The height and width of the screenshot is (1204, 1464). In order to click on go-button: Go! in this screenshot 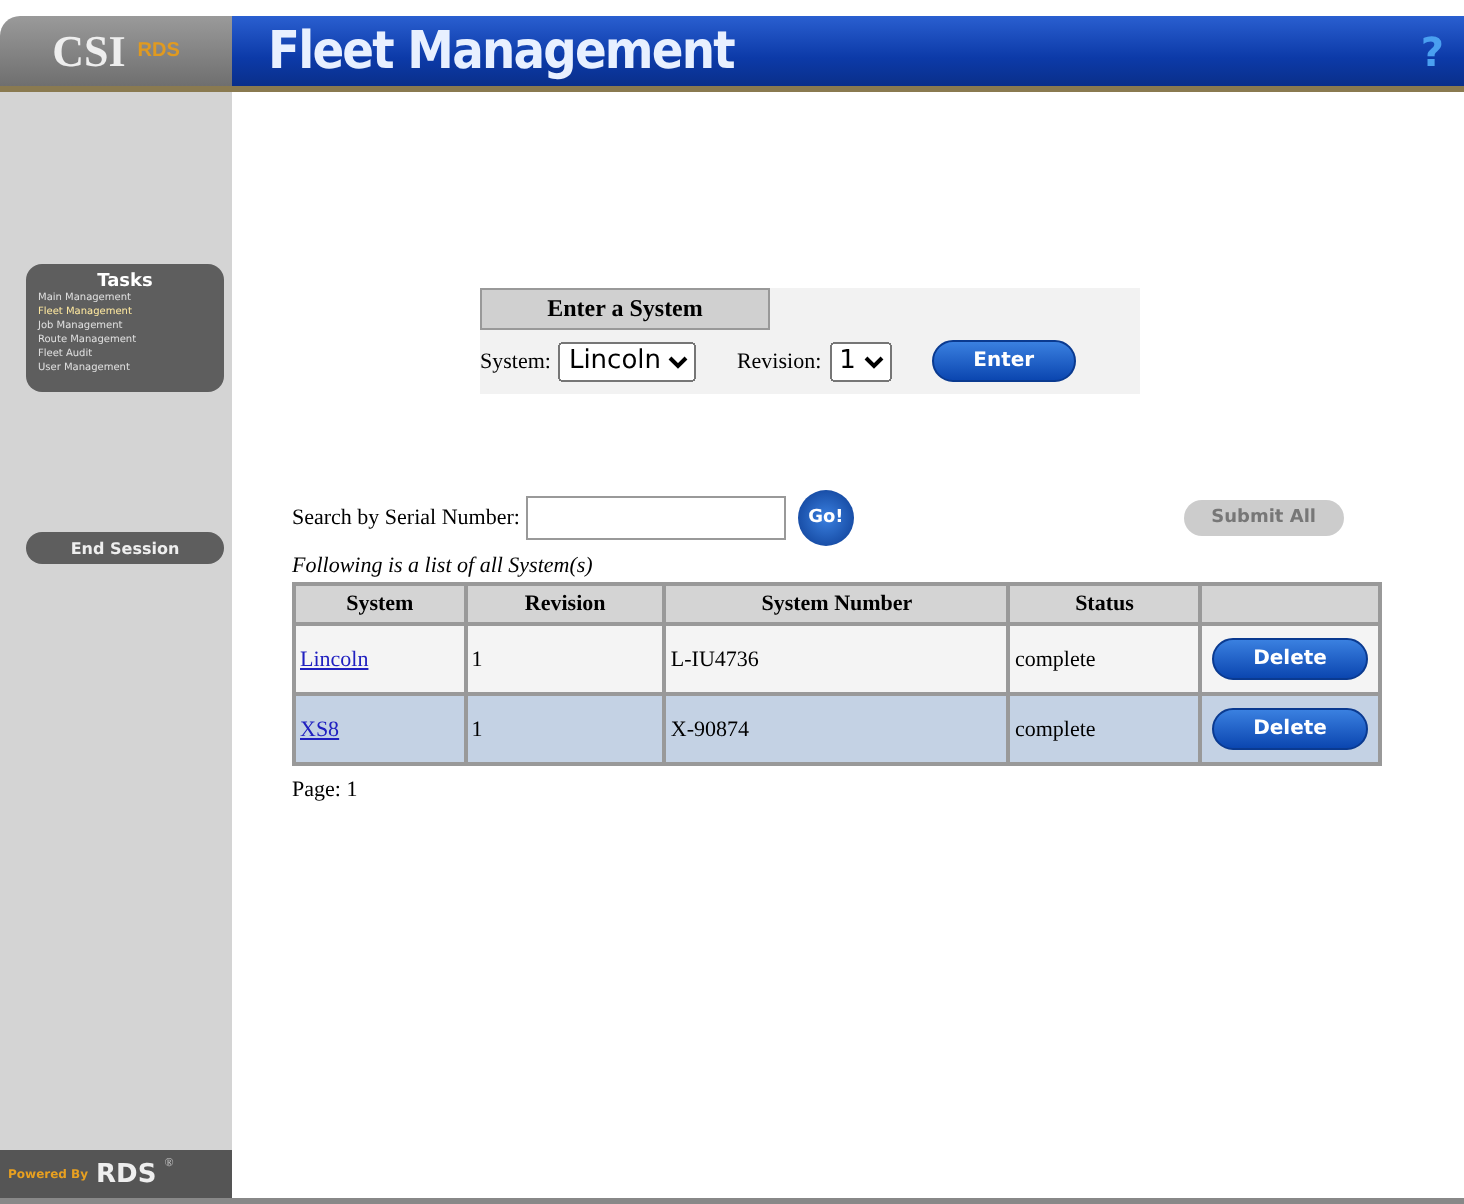, I will do `click(825, 518)`.